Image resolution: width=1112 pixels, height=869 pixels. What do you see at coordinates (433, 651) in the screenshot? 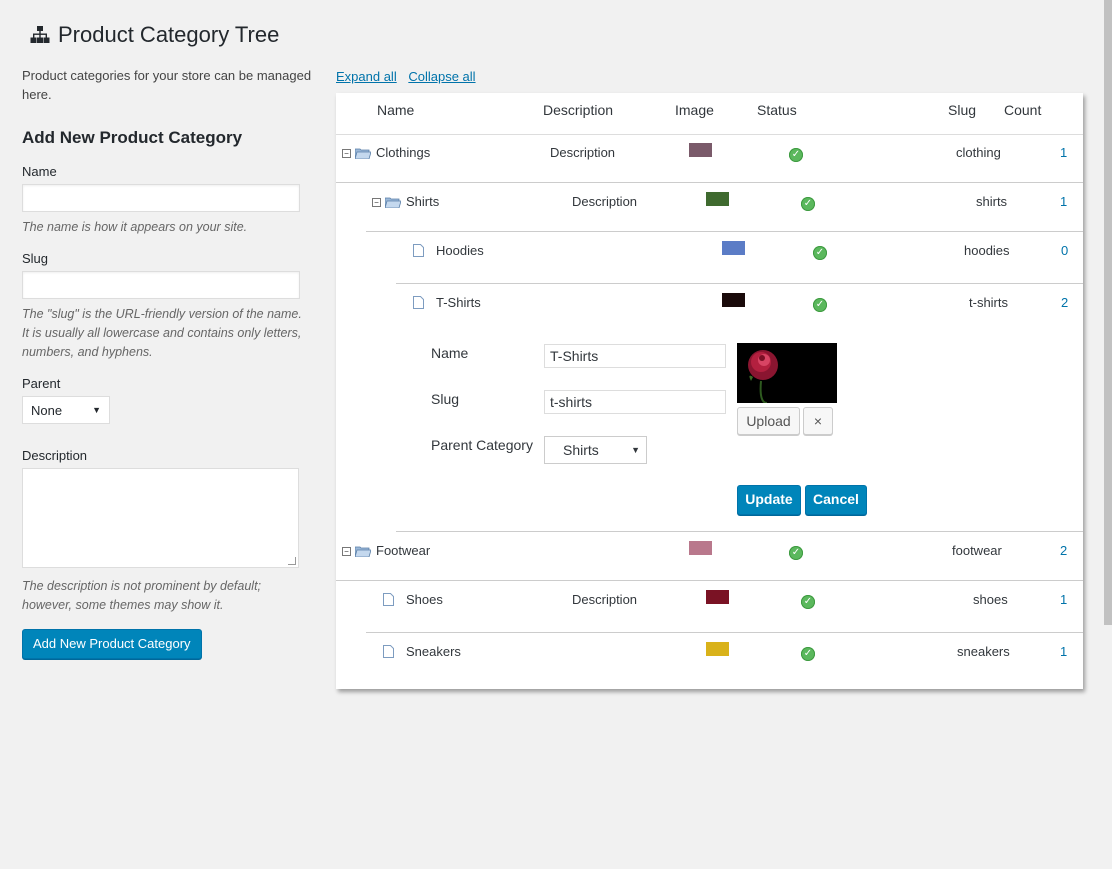
I see `row-name: Sneakers` at bounding box center [433, 651].